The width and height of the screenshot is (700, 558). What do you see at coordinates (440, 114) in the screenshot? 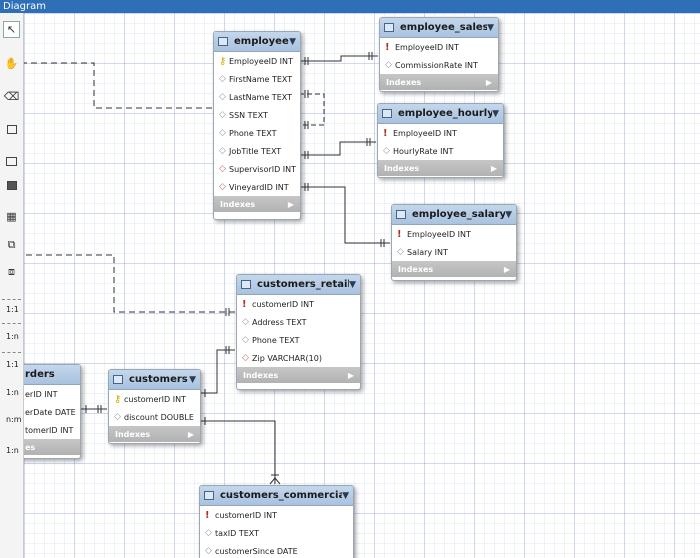
I see `table-header: employee_hourly ▼` at bounding box center [440, 114].